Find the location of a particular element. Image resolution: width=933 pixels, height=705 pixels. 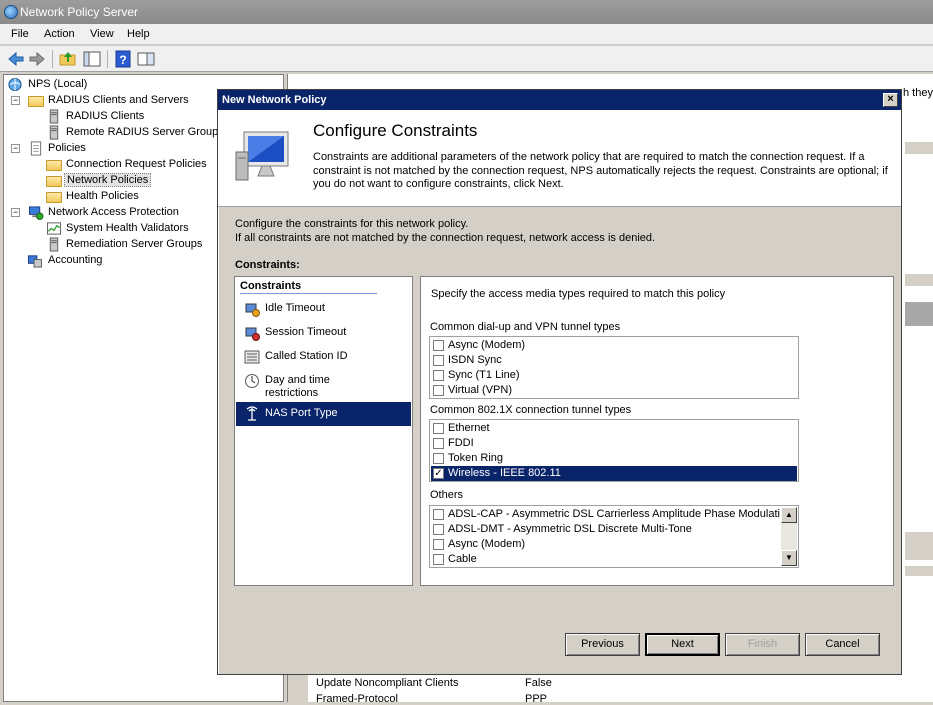

constraint-idle-timeout: Idle Timeout is located at coordinates (323, 310).